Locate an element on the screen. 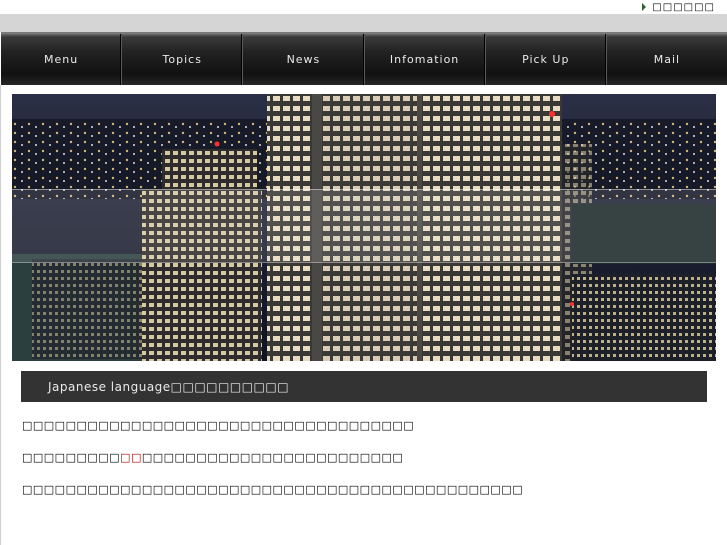 The width and height of the screenshot is (727, 545). nav-item-infomation: Infomation is located at coordinates (425, 59).